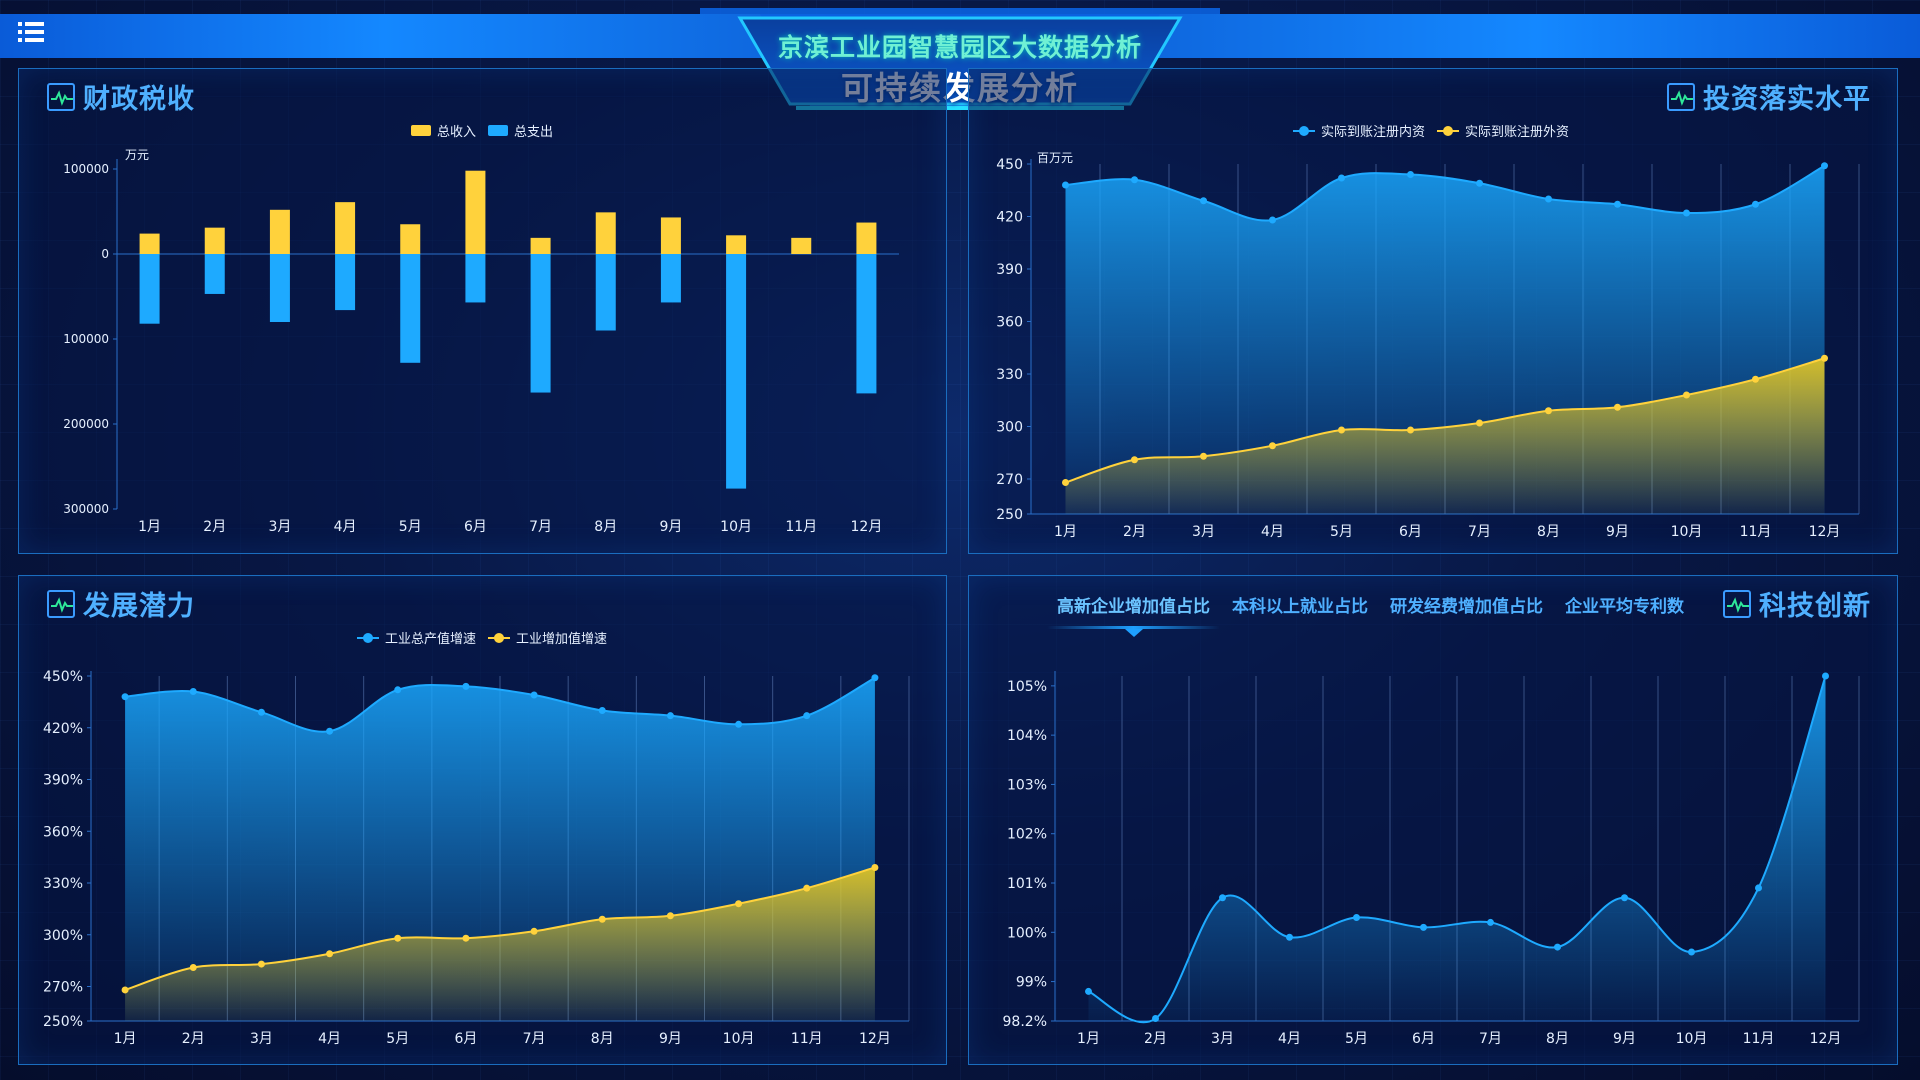 The width and height of the screenshot is (1920, 1080). I want to click on y-tick-label: 360%, so click(63, 832).